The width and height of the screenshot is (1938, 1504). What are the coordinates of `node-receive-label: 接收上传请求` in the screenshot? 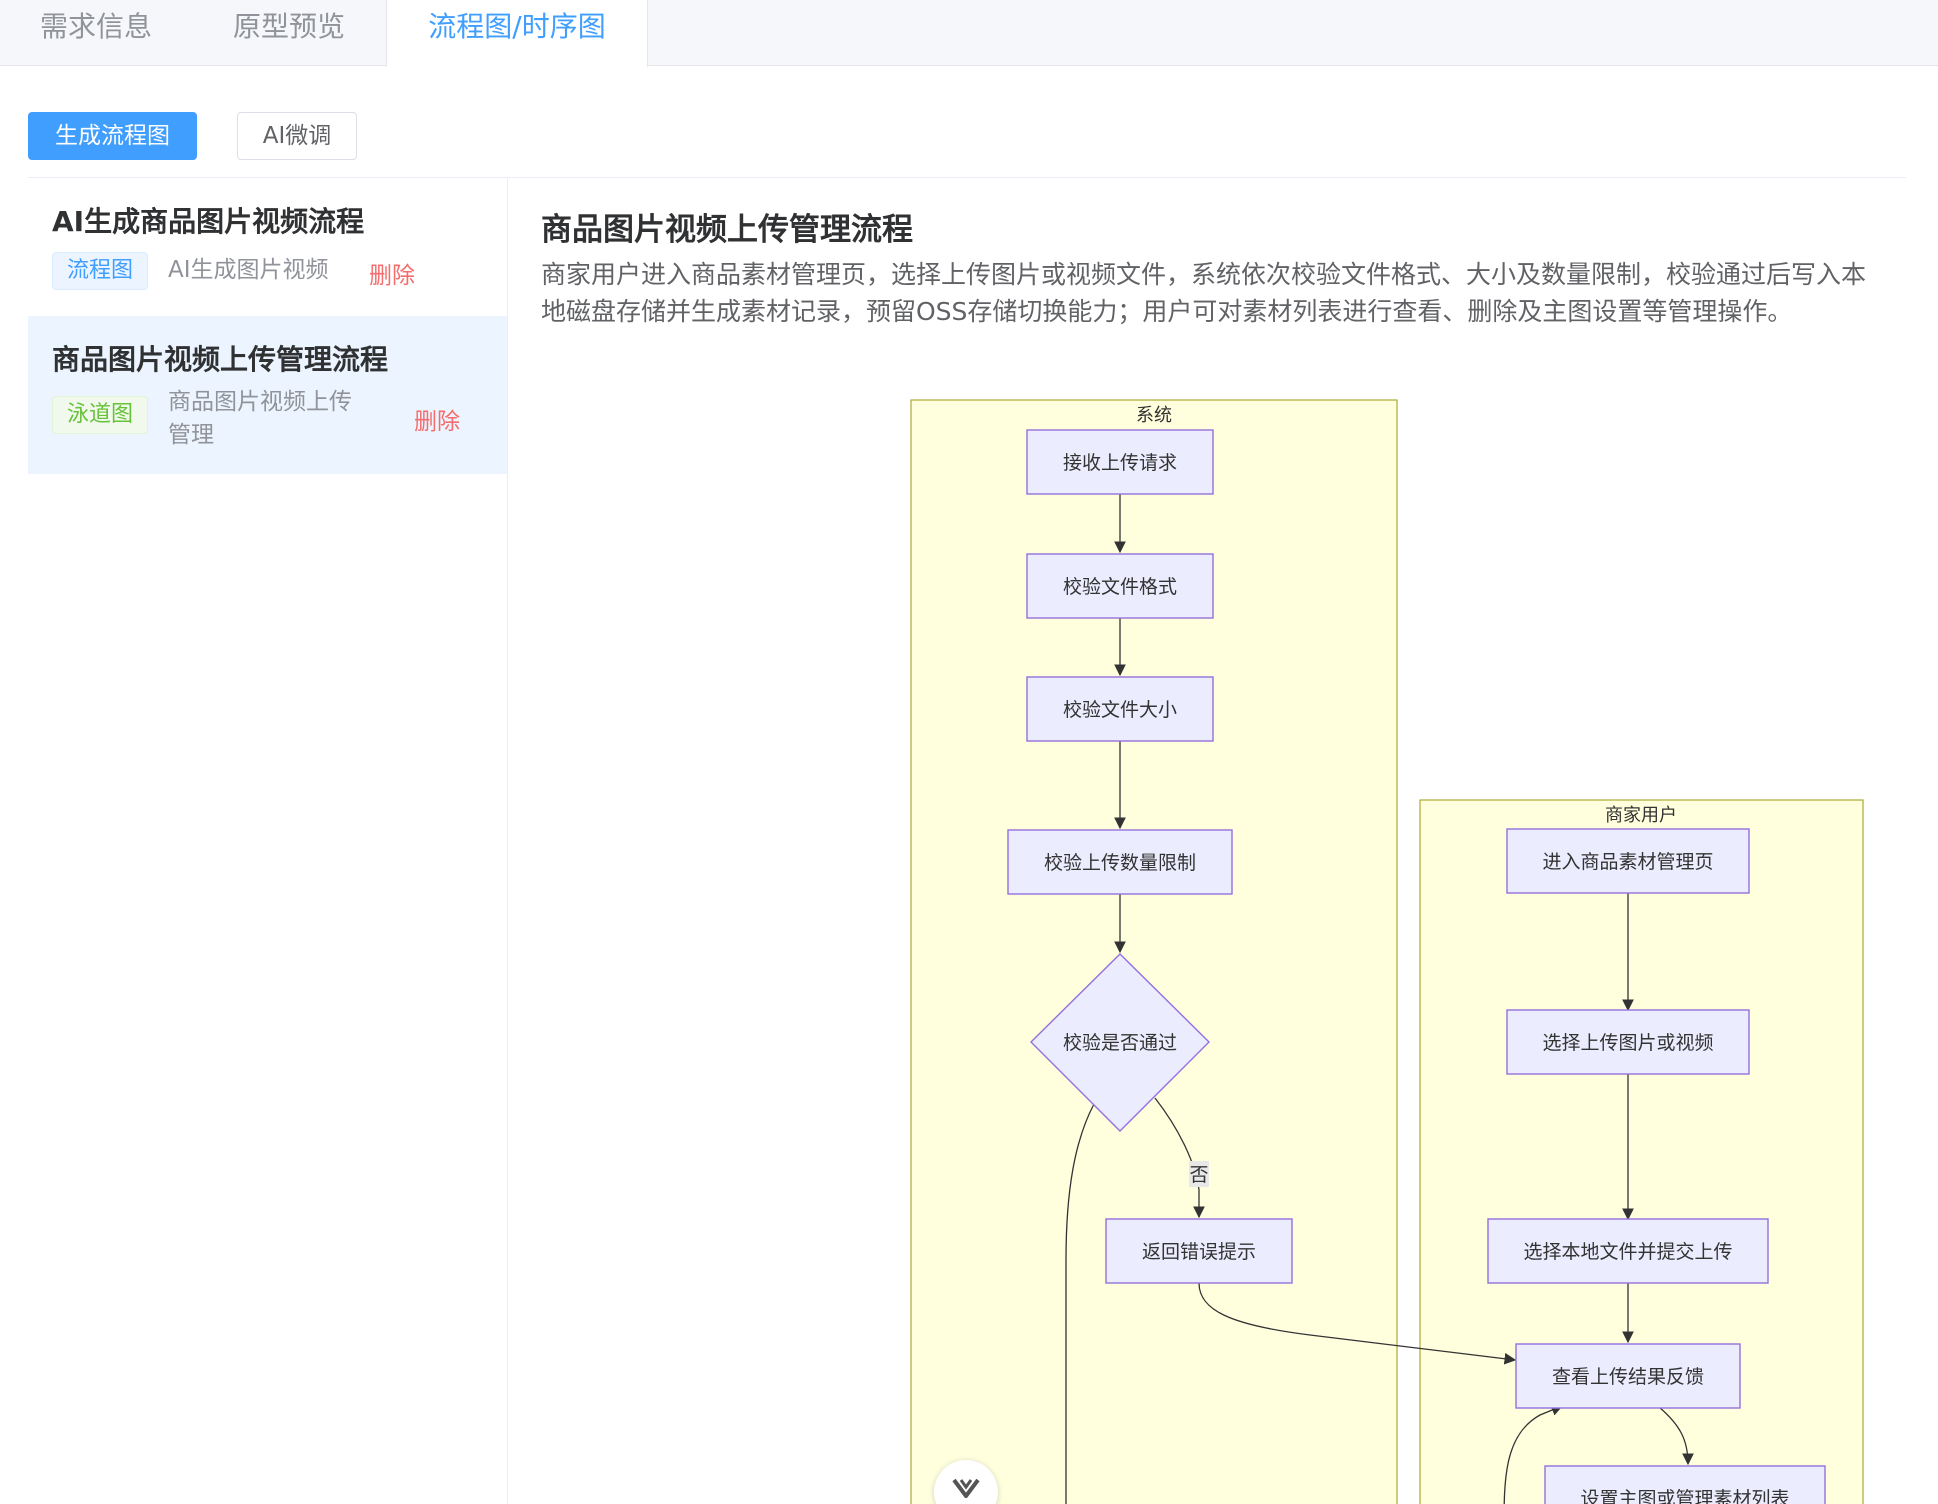 It's located at (1120, 463).